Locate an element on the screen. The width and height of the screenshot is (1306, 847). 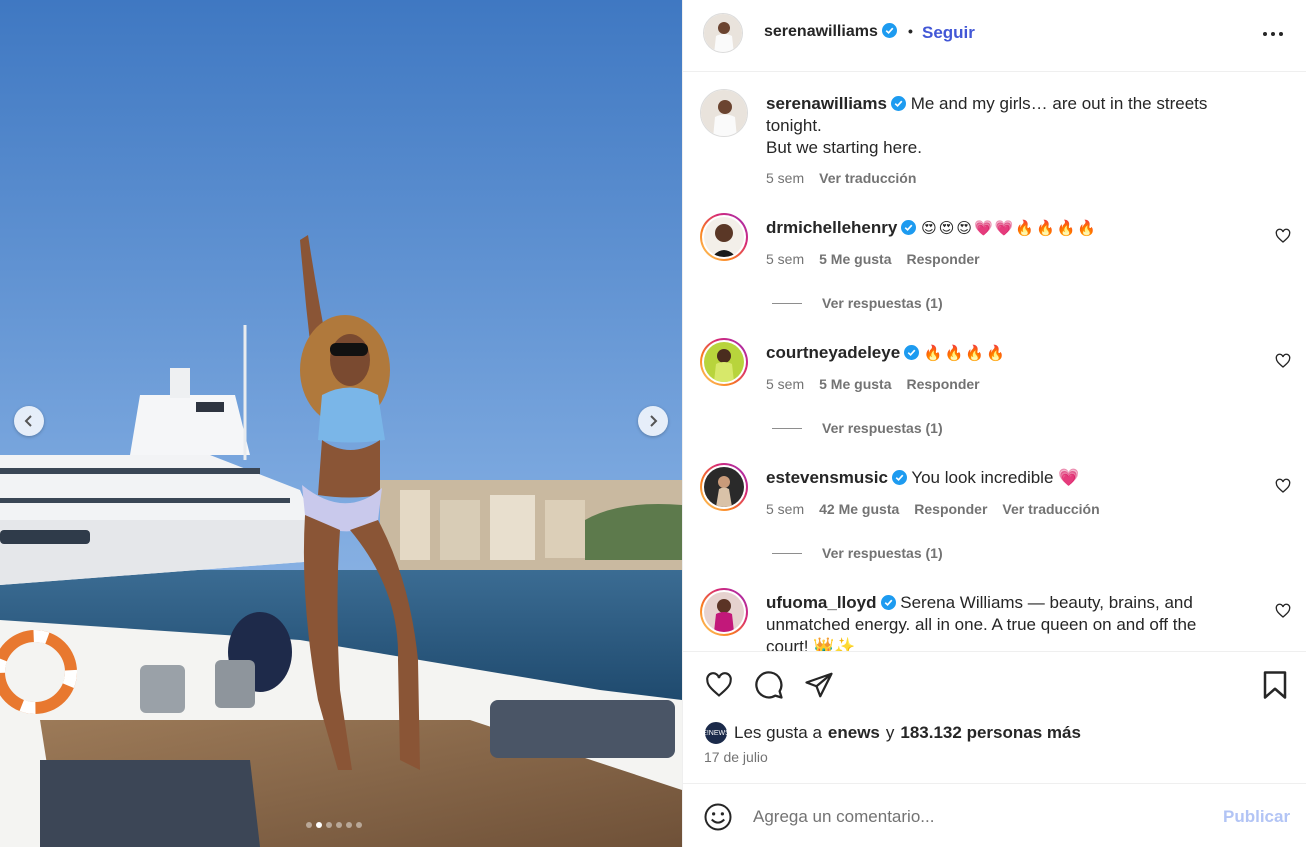
comment-text: 😍😍😍💗💗🔥🔥🔥🔥 is located at coordinates (1010, 228).